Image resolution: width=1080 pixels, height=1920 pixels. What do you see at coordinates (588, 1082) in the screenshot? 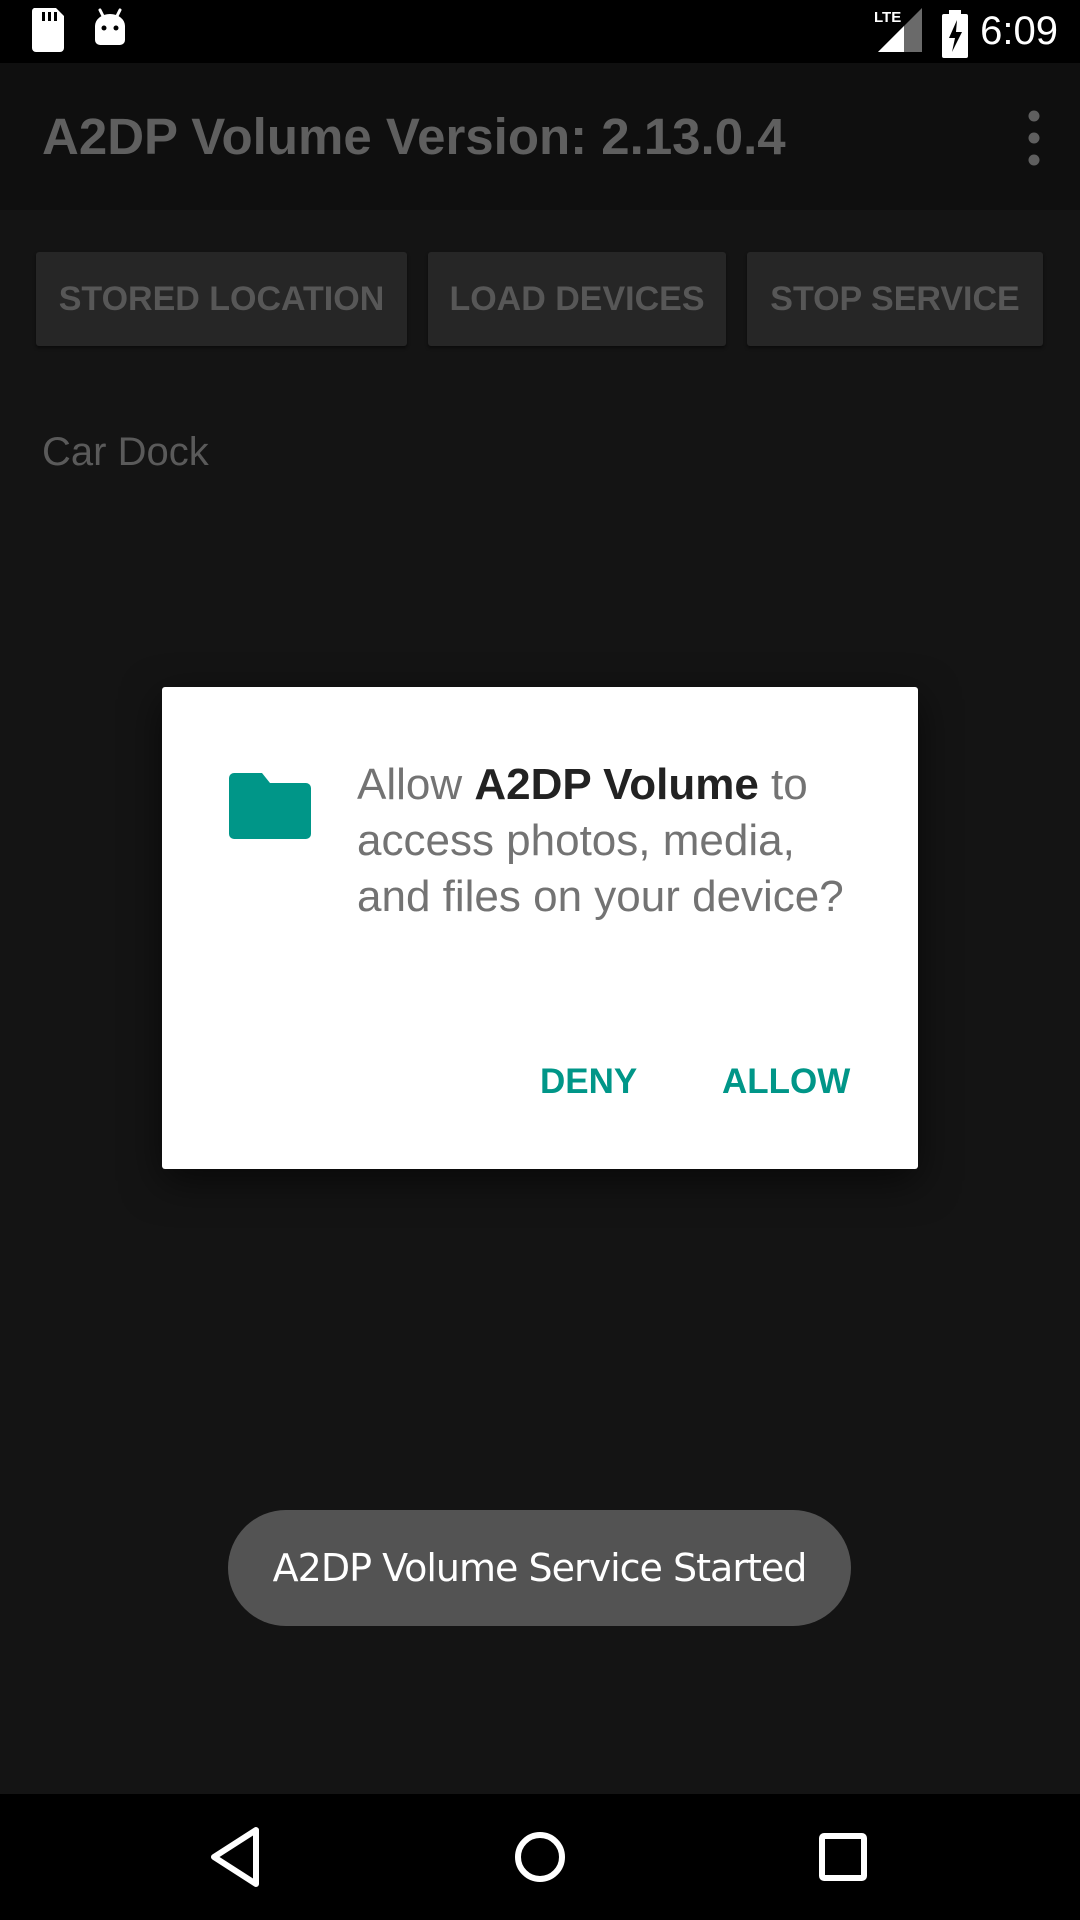
I see `deny-button: DENY` at bounding box center [588, 1082].